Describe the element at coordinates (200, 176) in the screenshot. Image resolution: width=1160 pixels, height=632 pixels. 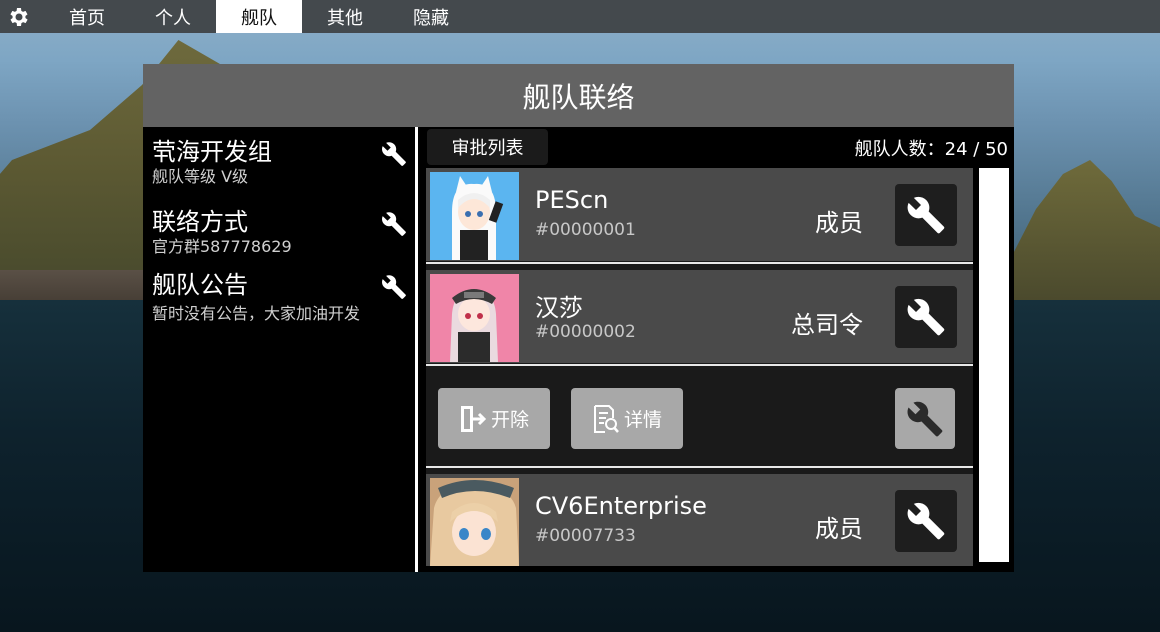
I see `fleet-level: 舰队等级 V级` at that location.